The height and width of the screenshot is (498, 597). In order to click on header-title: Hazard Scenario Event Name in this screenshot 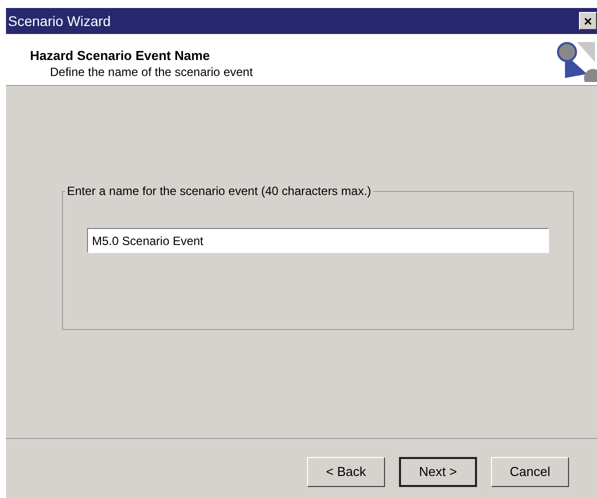, I will do `click(120, 56)`.